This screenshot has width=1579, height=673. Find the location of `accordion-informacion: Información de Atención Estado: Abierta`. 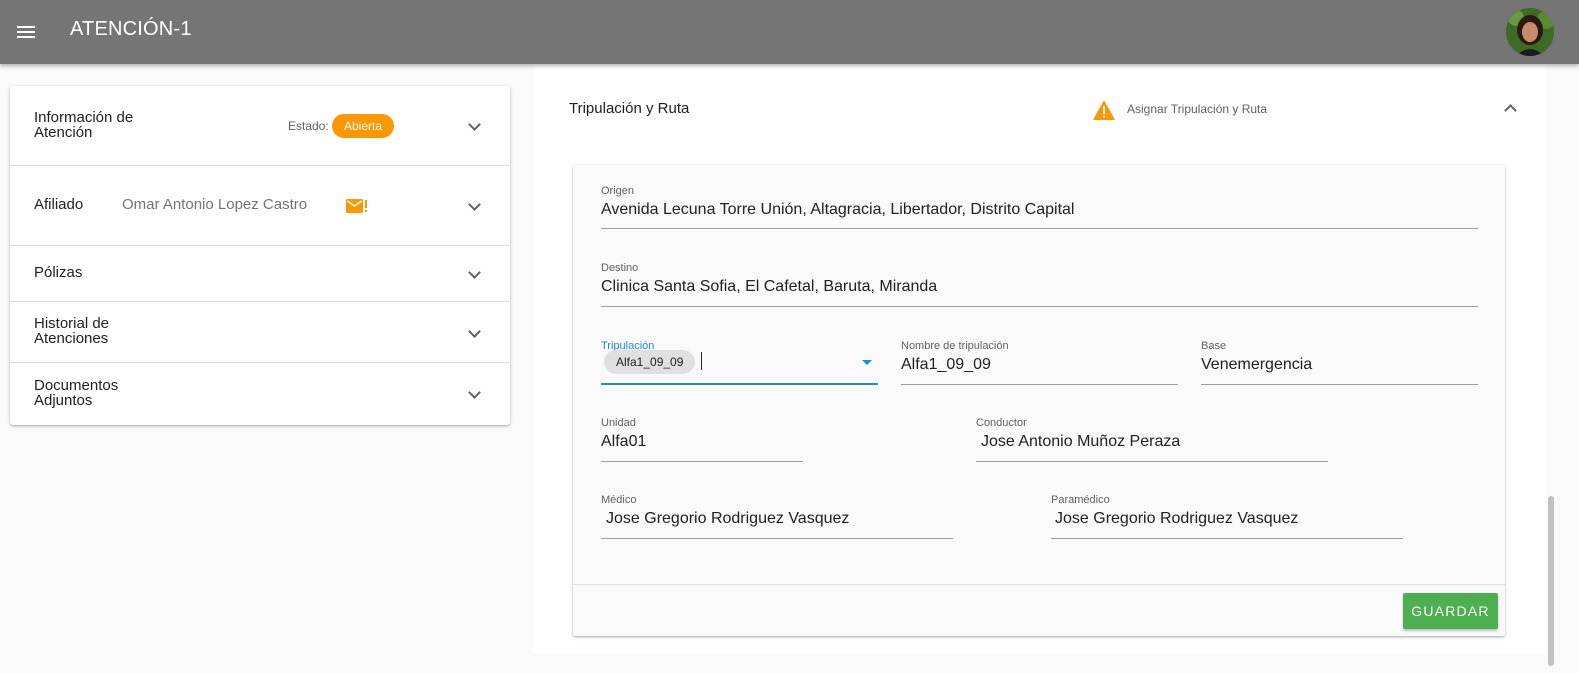

accordion-informacion: Información de Atención Estado: Abierta is located at coordinates (260, 126).